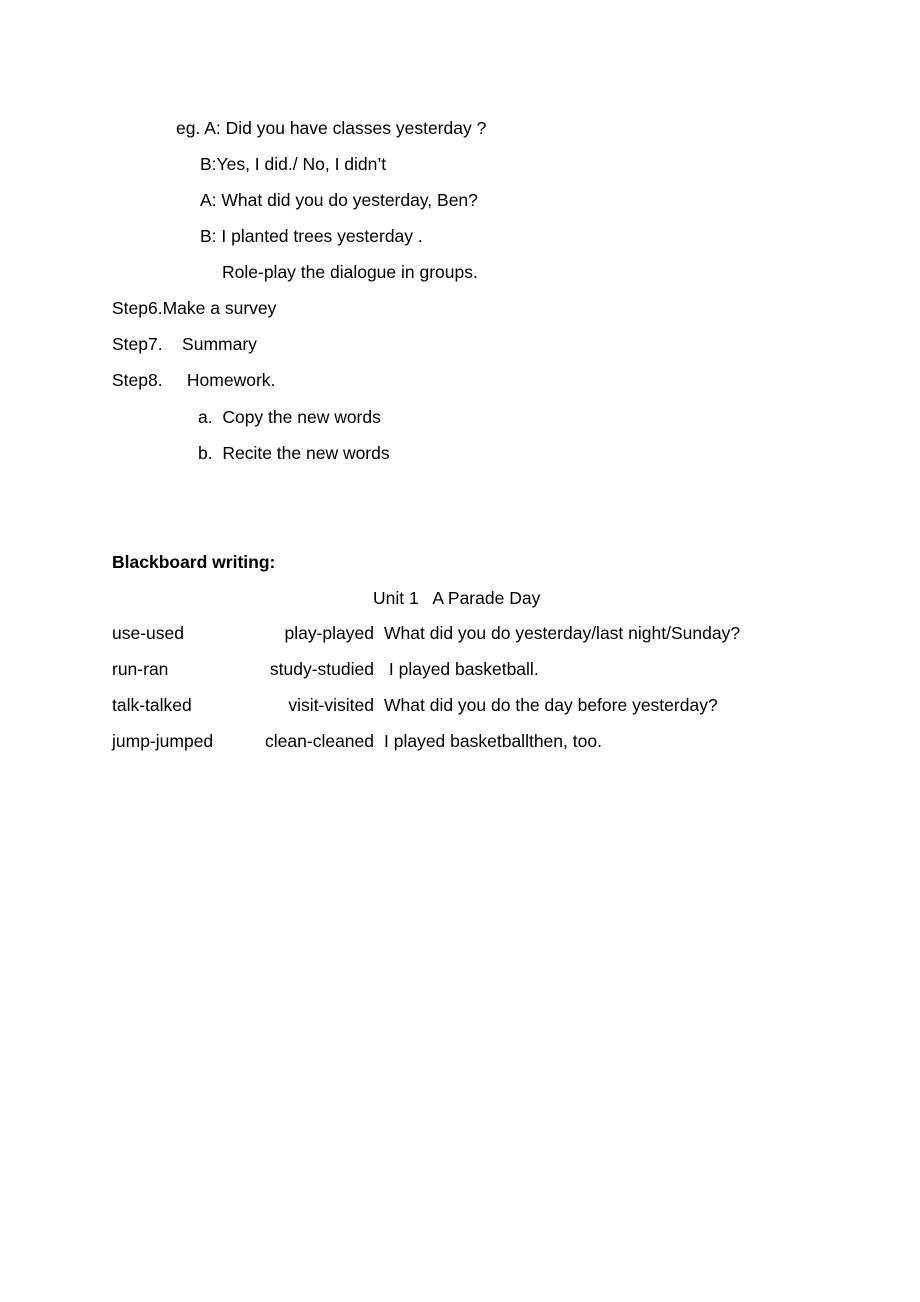 The width and height of the screenshot is (920, 1302). Describe the element at coordinates (331, 705) in the screenshot. I see `verb-pair-column-2: visit-visited` at that location.